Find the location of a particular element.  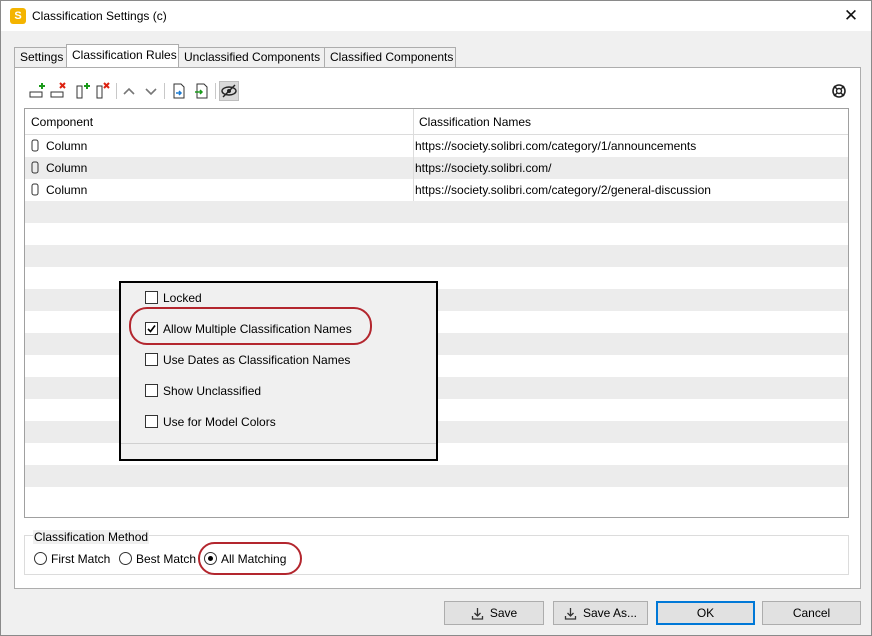

move-up-icon is located at coordinates (129, 91).